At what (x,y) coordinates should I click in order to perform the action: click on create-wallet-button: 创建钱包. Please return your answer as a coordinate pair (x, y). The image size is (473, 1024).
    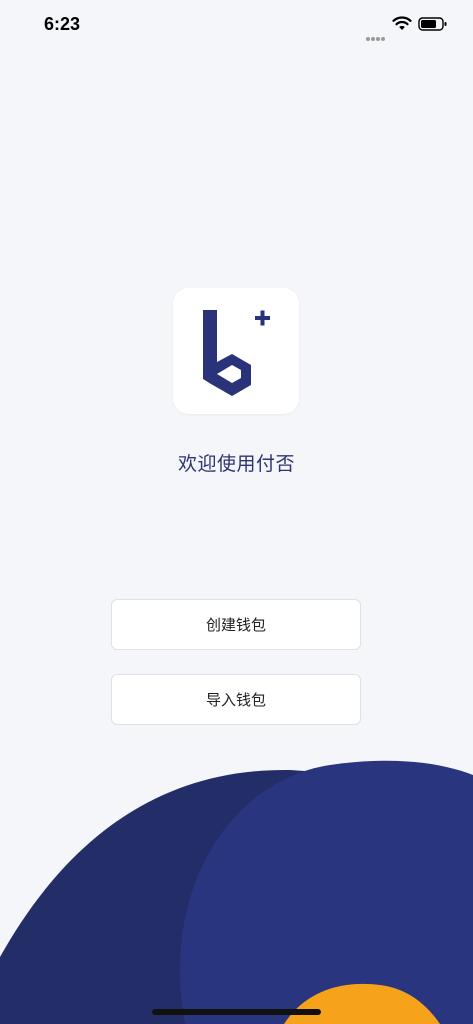
    Looking at the image, I should click on (236, 624).